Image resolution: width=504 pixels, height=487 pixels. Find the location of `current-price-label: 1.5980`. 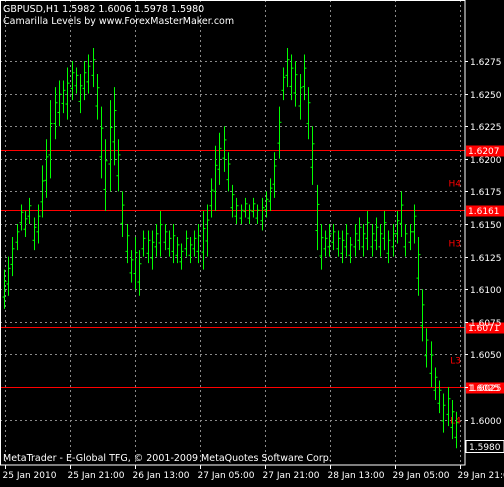

current-price-label: 1.5980 is located at coordinates (485, 448).